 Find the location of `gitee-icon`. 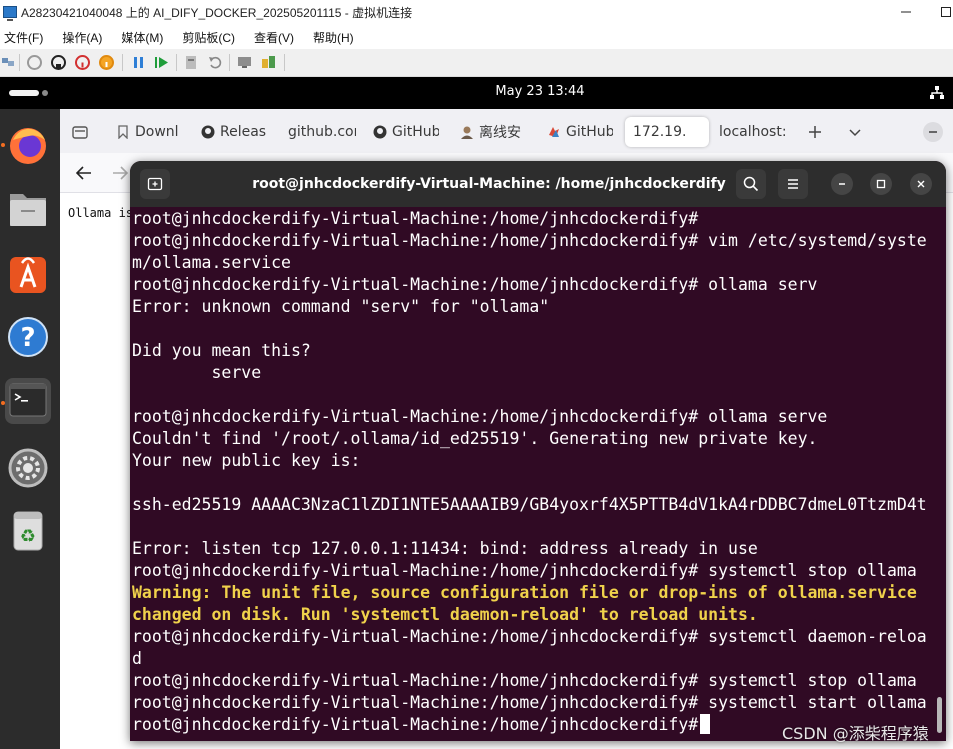

gitee-icon is located at coordinates (554, 132).